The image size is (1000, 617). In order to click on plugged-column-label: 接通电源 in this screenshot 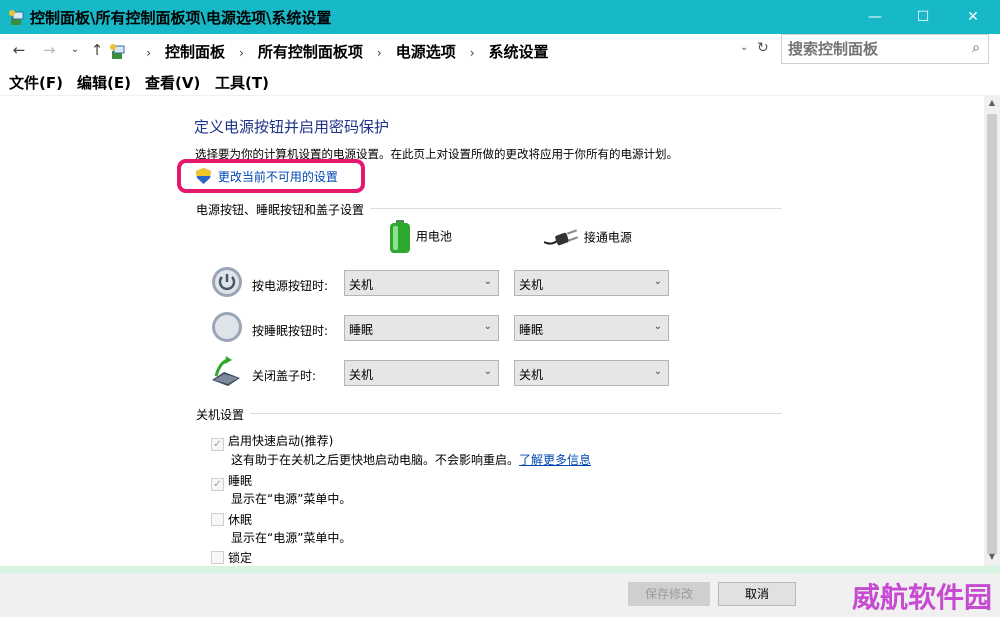, I will do `click(607, 237)`.